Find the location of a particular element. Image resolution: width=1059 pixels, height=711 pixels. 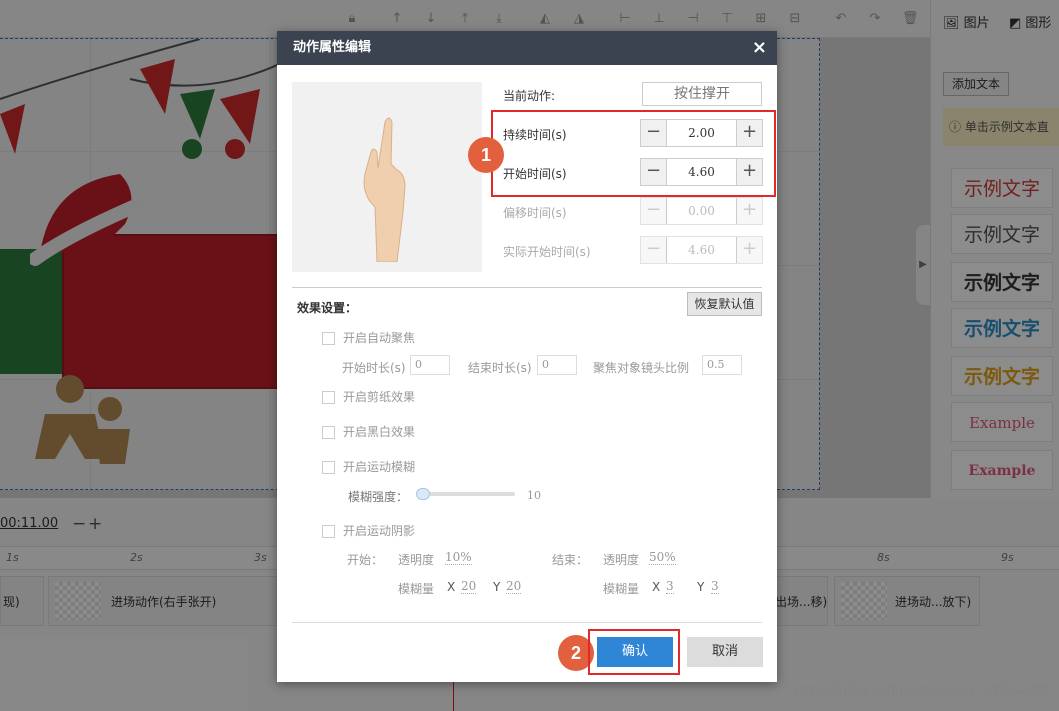

start-x-label: X is located at coordinates (451, 587).